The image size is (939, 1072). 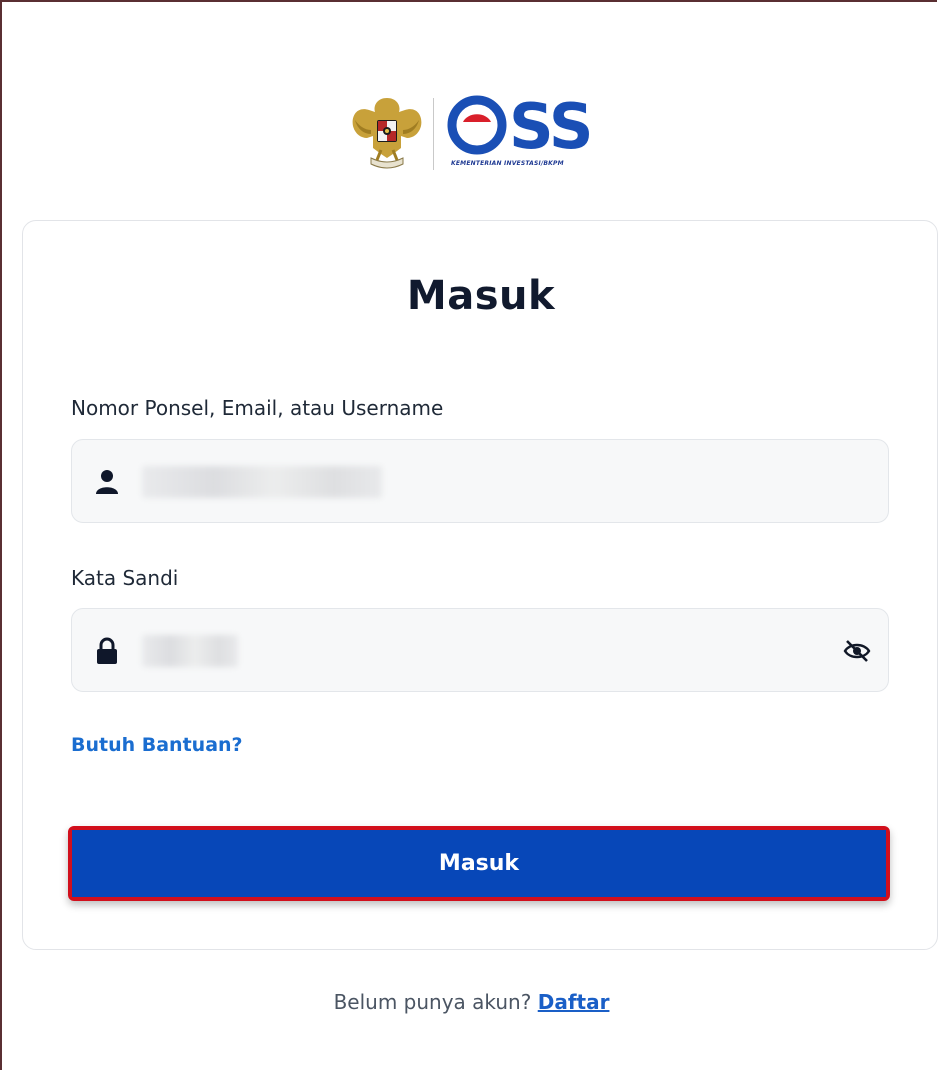 I want to click on logo-divider, so click(x=433, y=134).